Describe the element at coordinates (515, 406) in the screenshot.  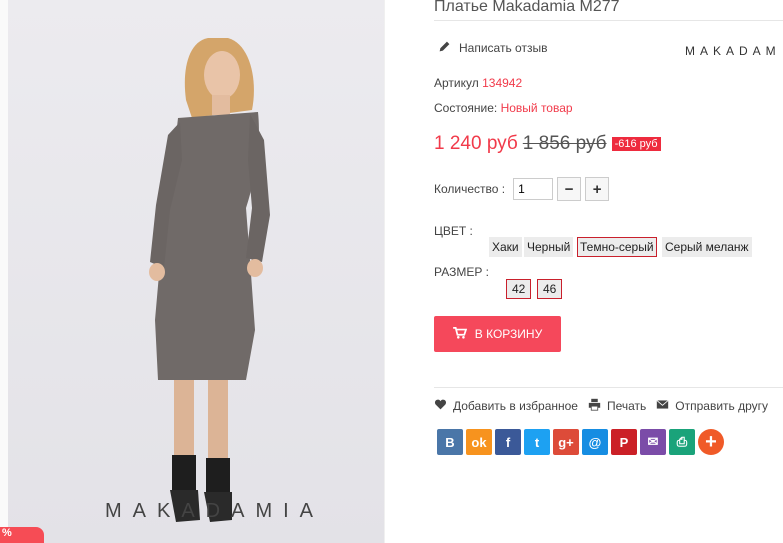
I see `add-to-favorites-label: Добавить в избранное` at that location.